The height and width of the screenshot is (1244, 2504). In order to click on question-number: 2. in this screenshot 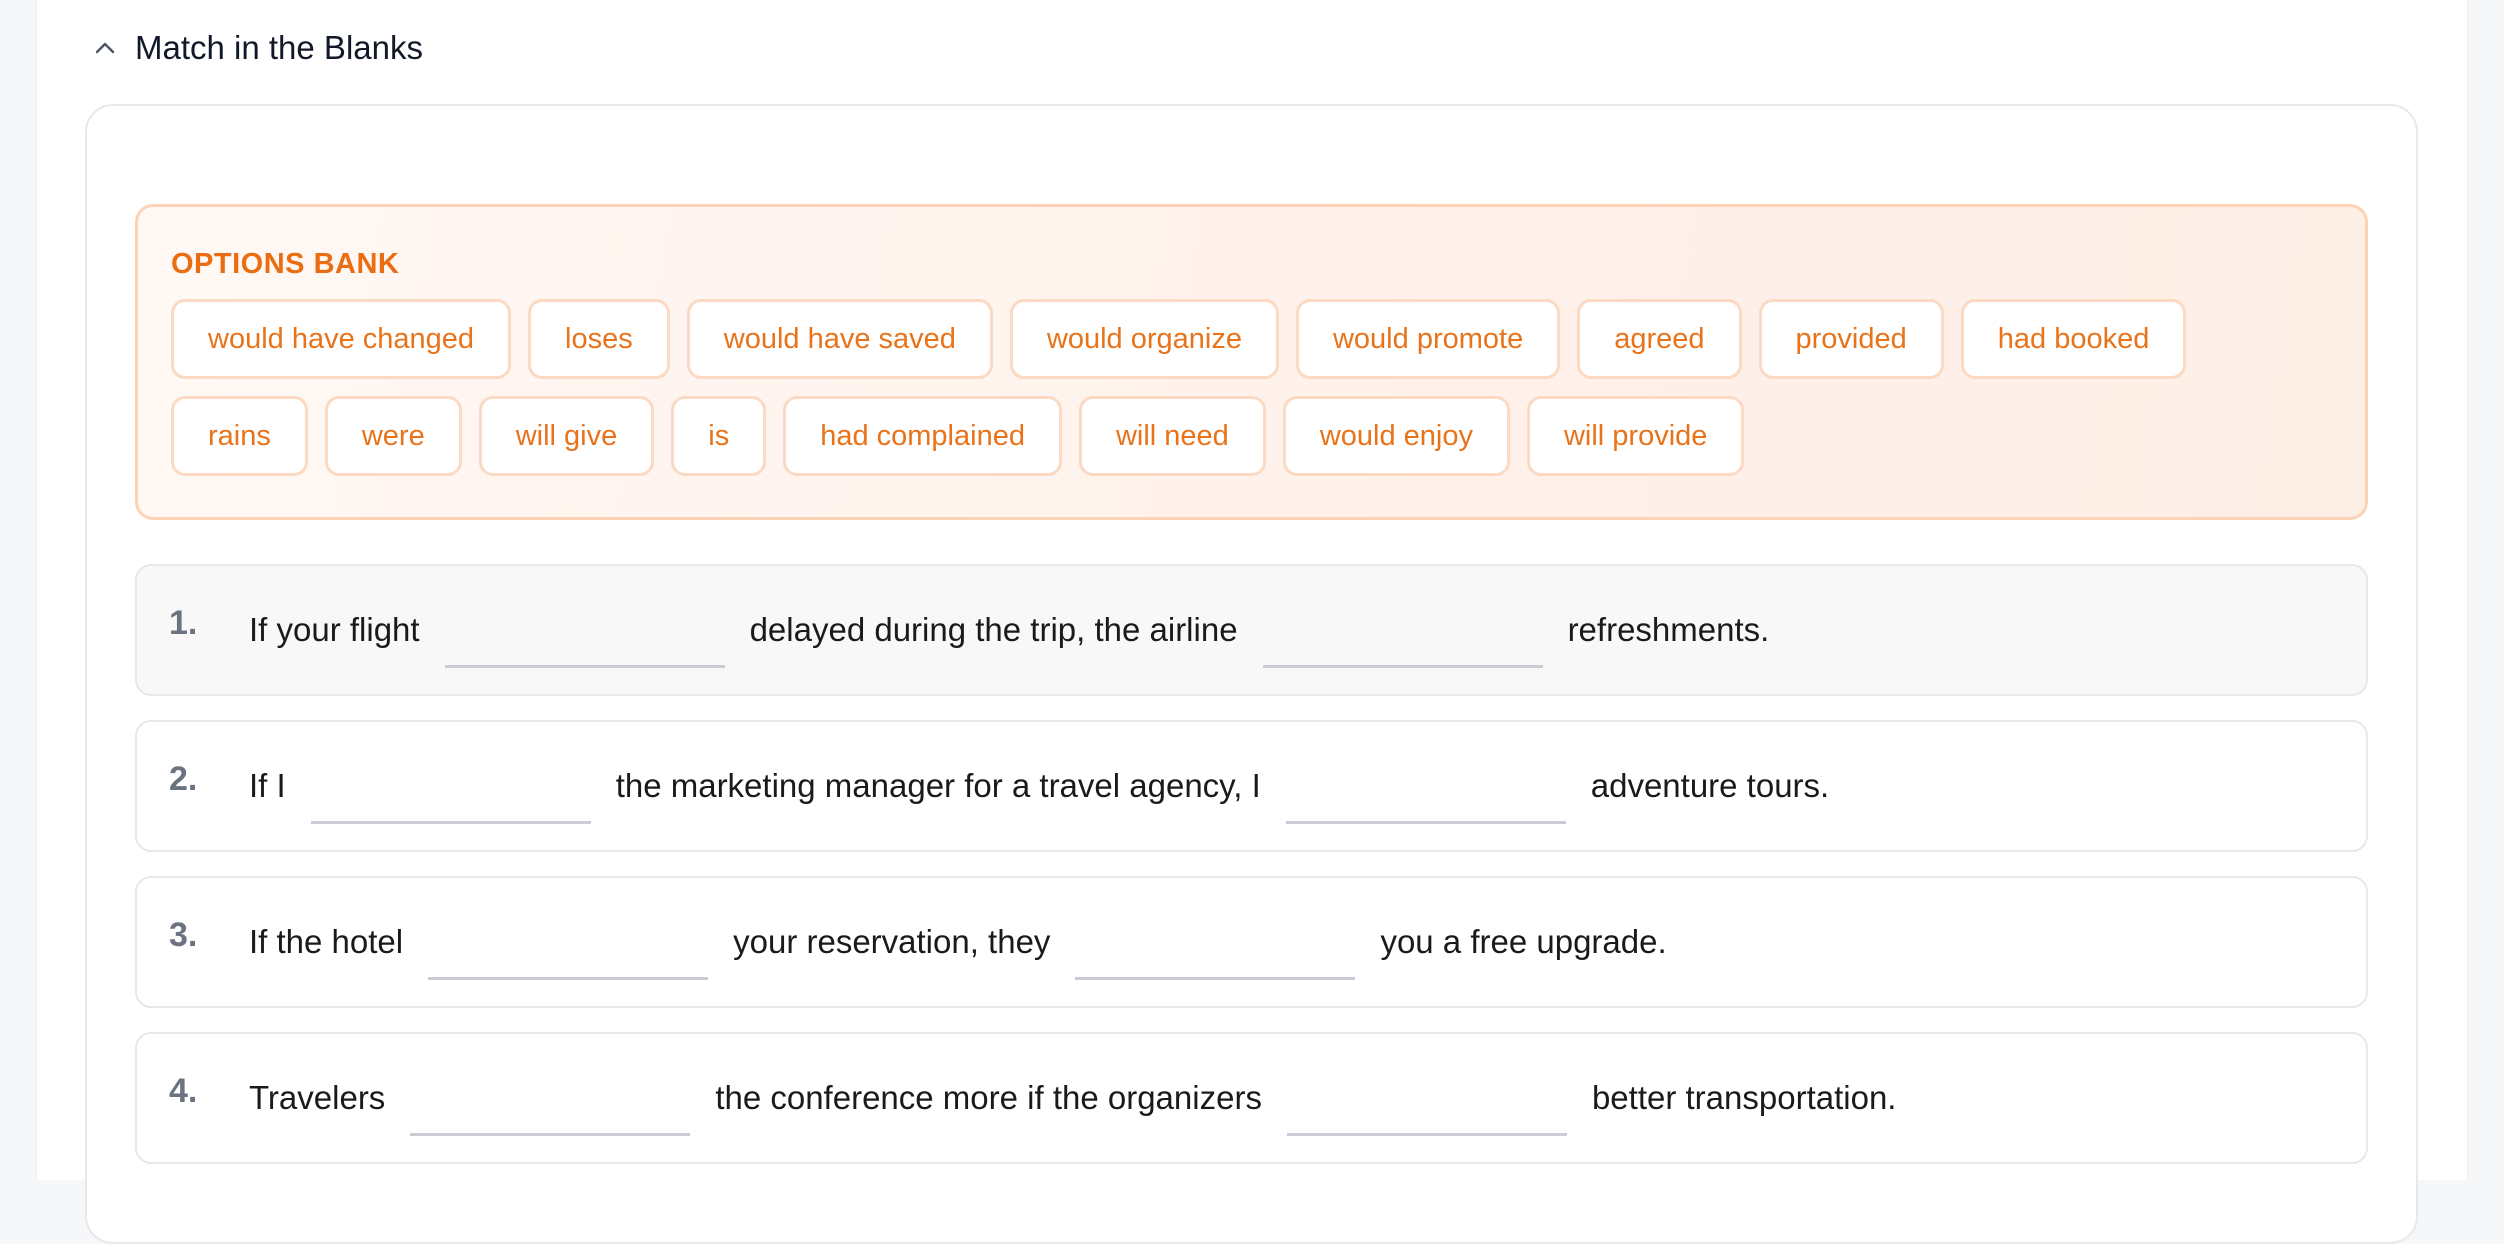, I will do `click(183, 779)`.